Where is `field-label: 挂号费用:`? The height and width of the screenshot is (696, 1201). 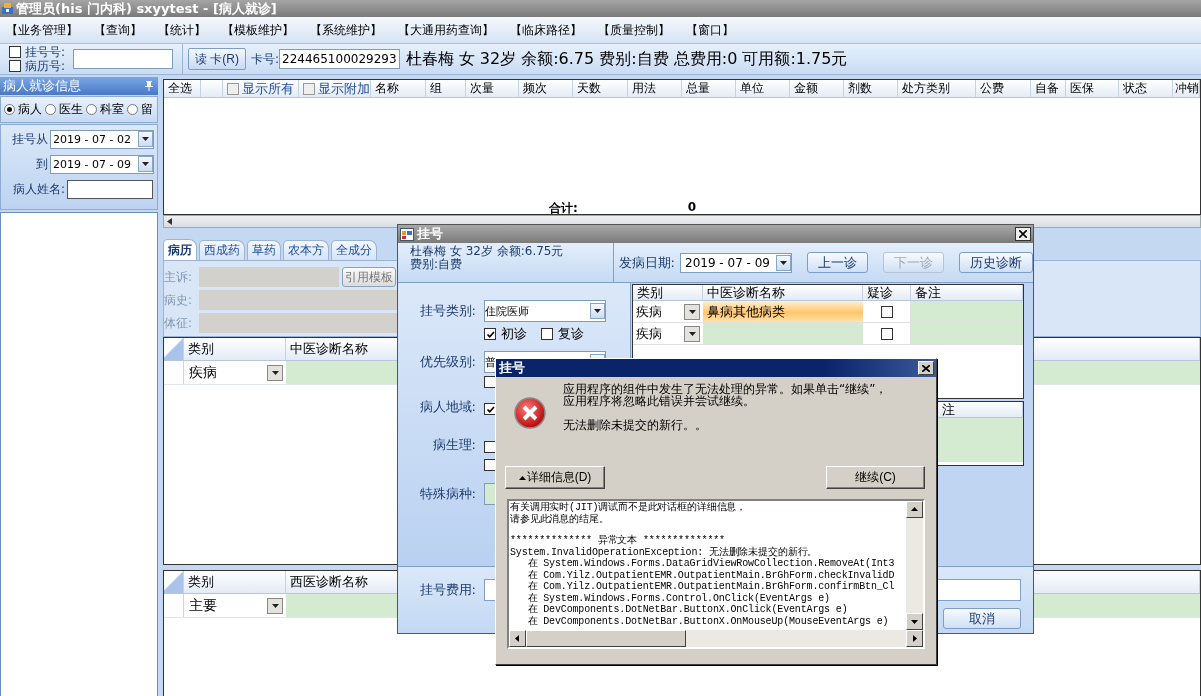
field-label: 挂号费用: is located at coordinates (447, 590).